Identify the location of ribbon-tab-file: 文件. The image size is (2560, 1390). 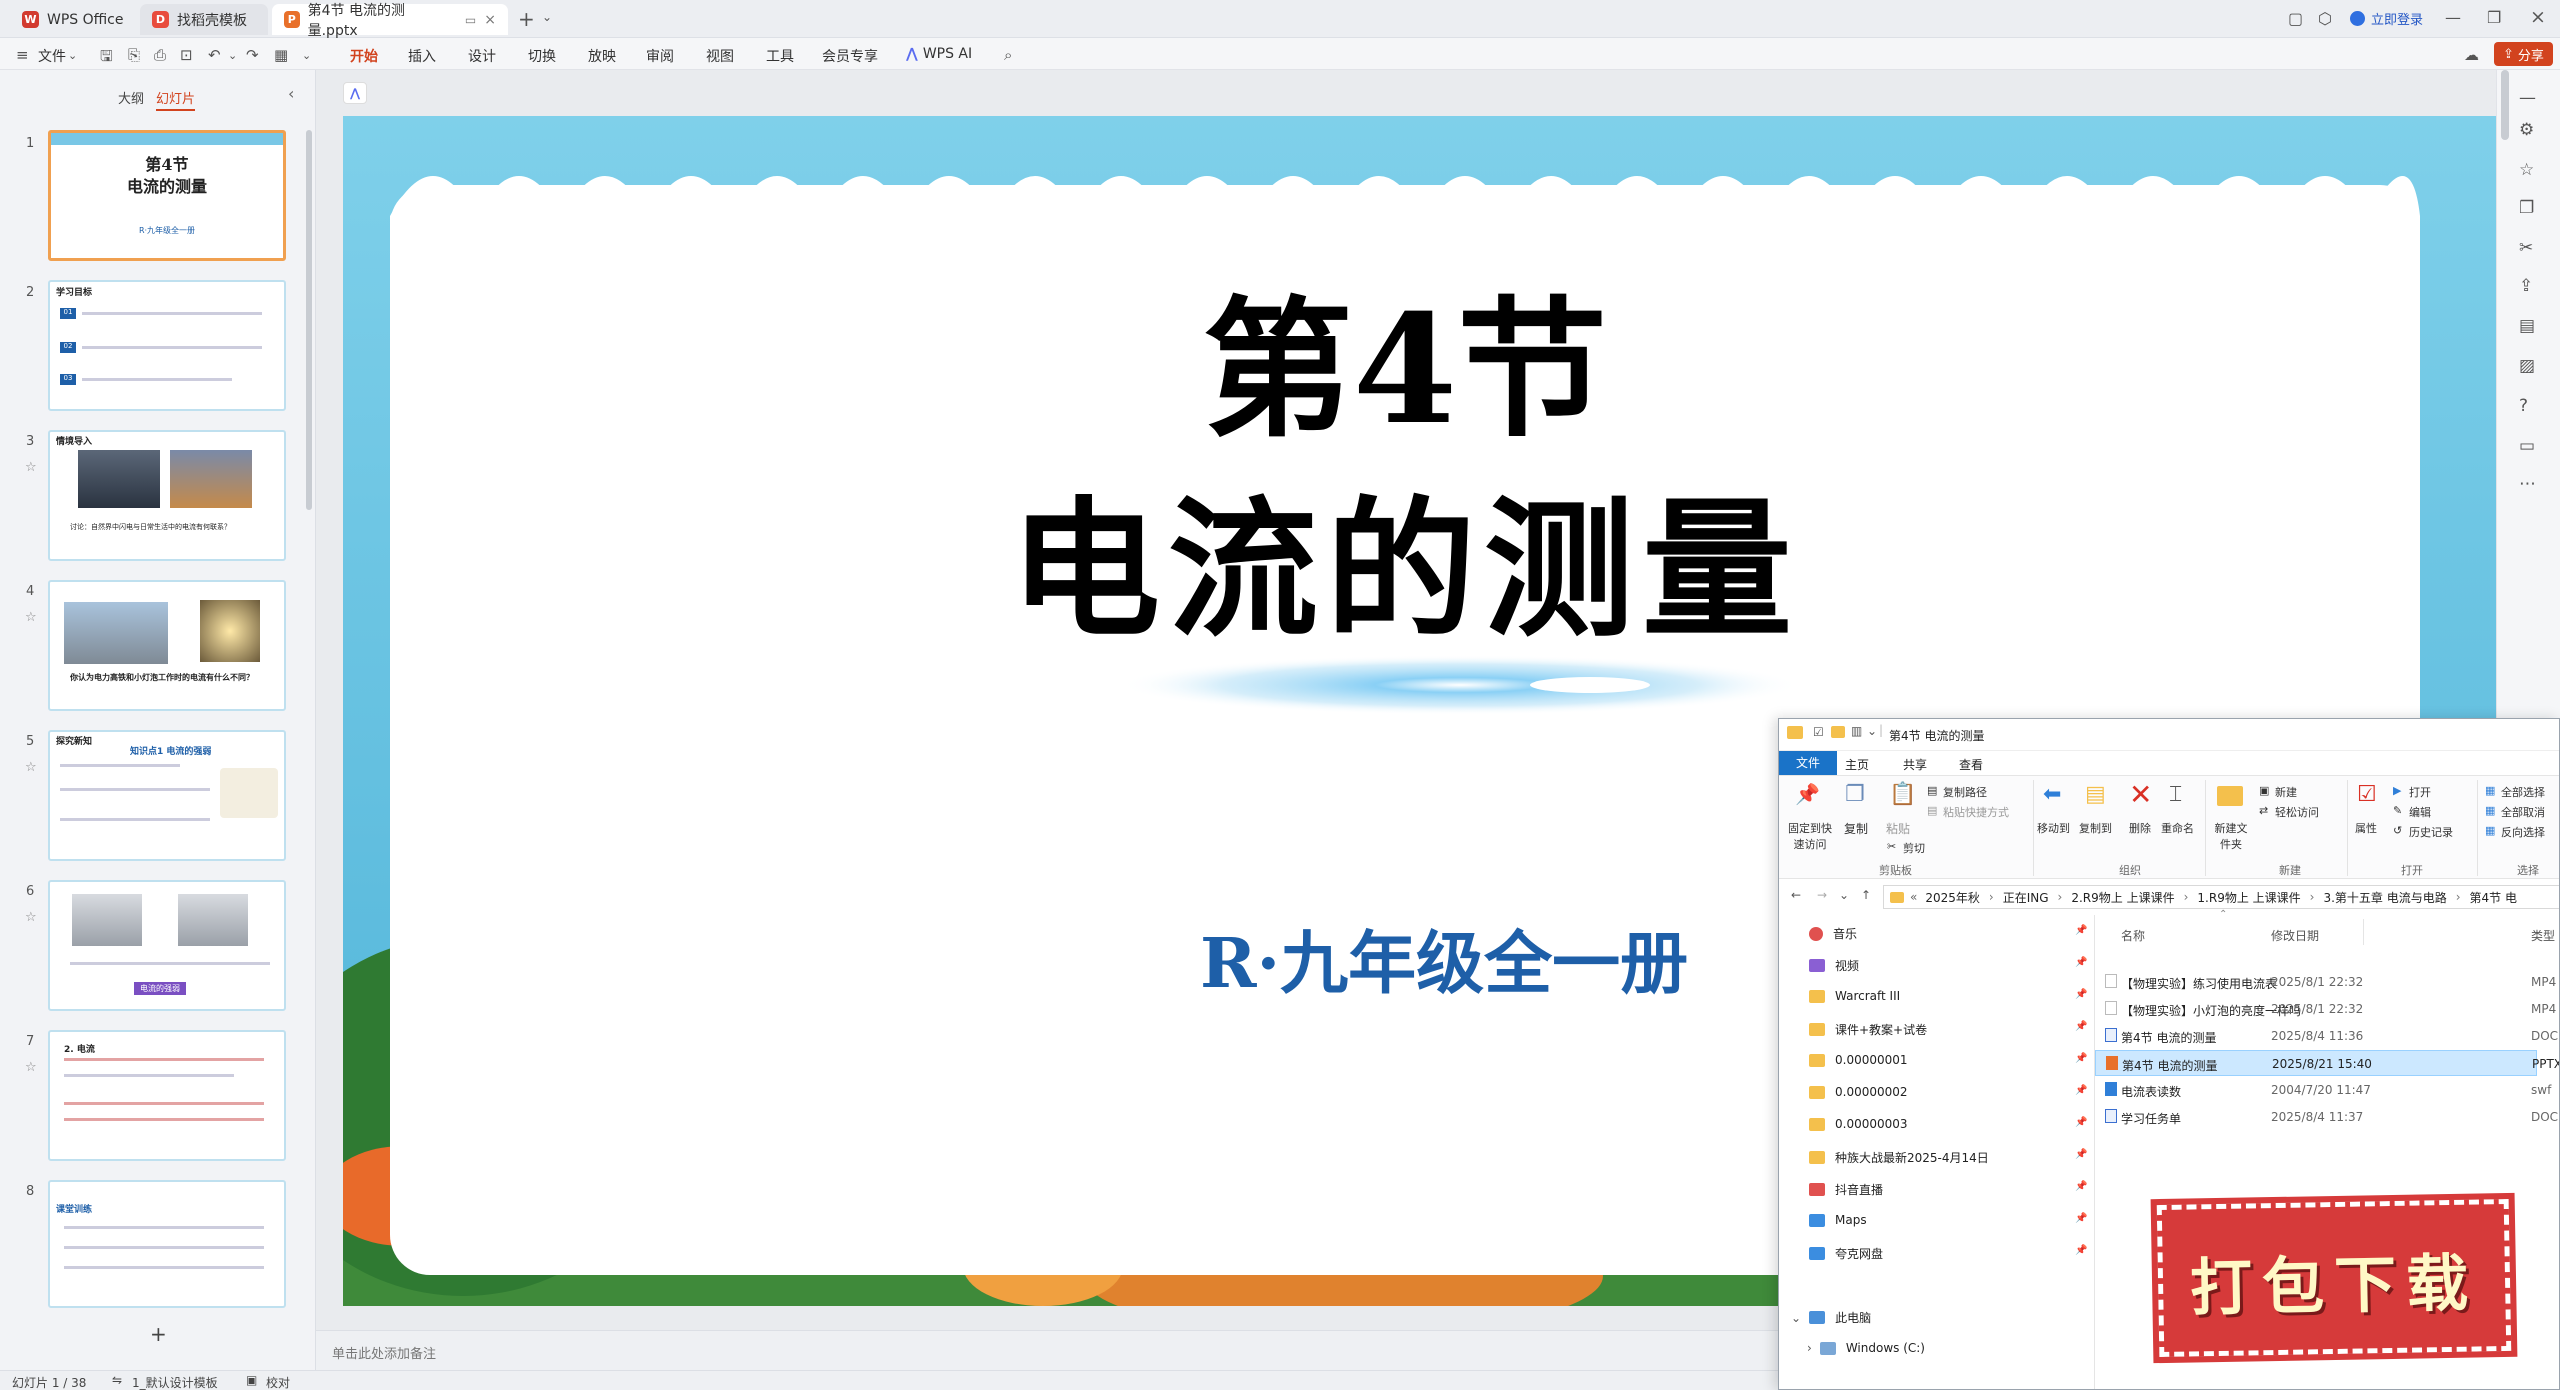
(1808, 763).